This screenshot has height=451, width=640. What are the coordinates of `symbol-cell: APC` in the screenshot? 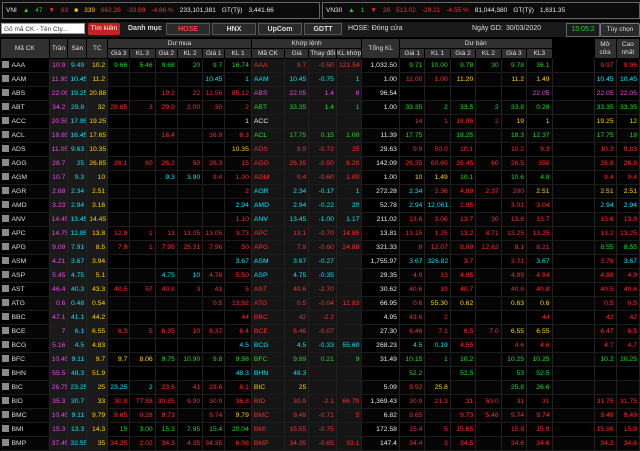 It's located at (25, 233).